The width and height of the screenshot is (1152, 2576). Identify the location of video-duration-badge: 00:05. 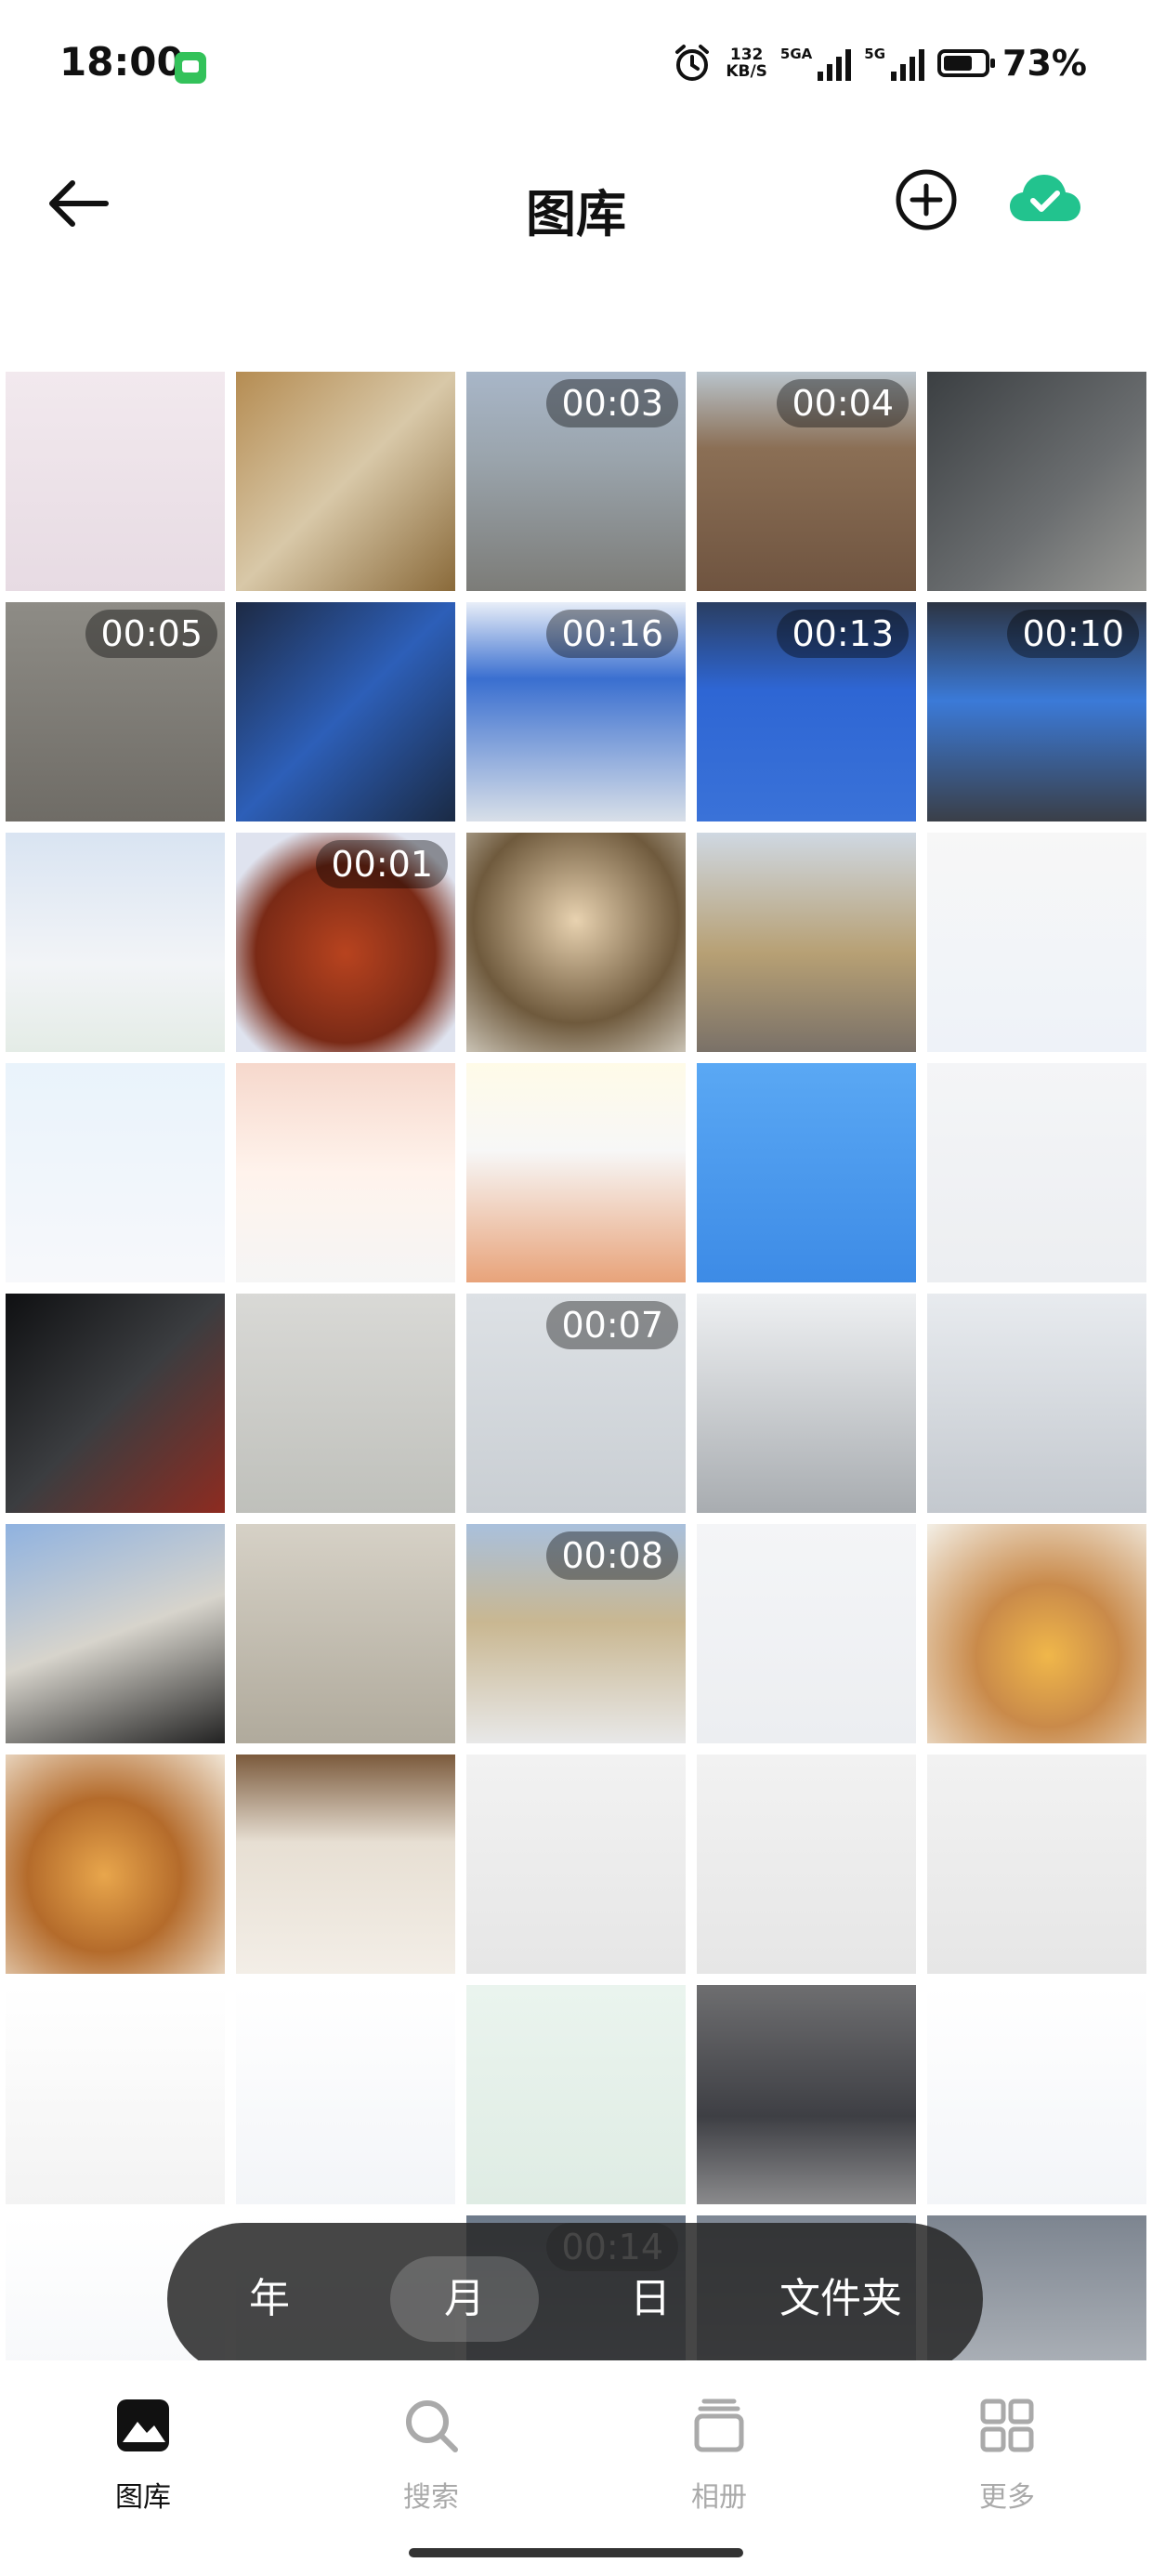
(151, 634).